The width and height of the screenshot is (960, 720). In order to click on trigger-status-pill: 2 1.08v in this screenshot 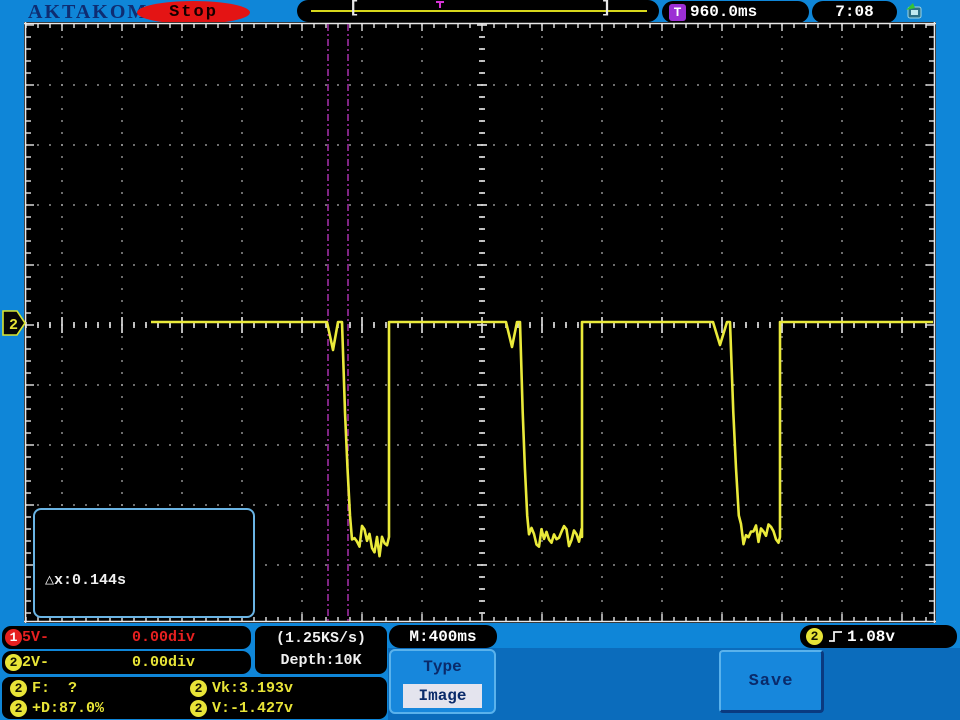, I will do `click(878, 636)`.